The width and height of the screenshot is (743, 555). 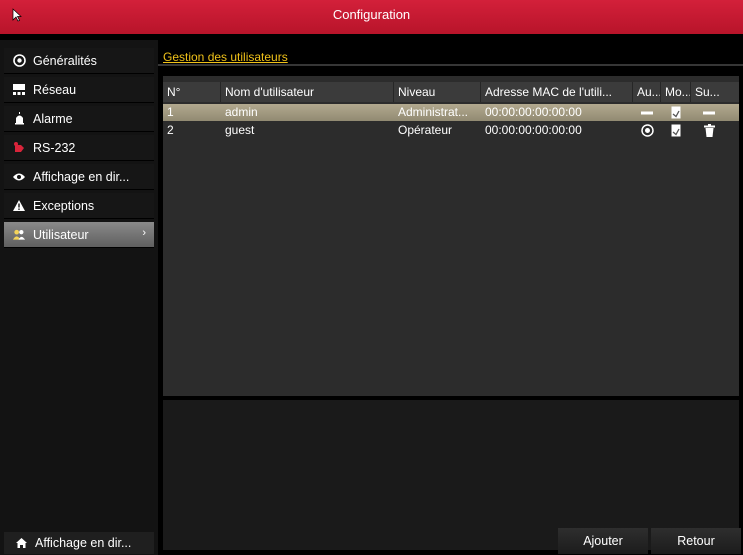 I want to click on trash-icon, so click(x=709, y=130).